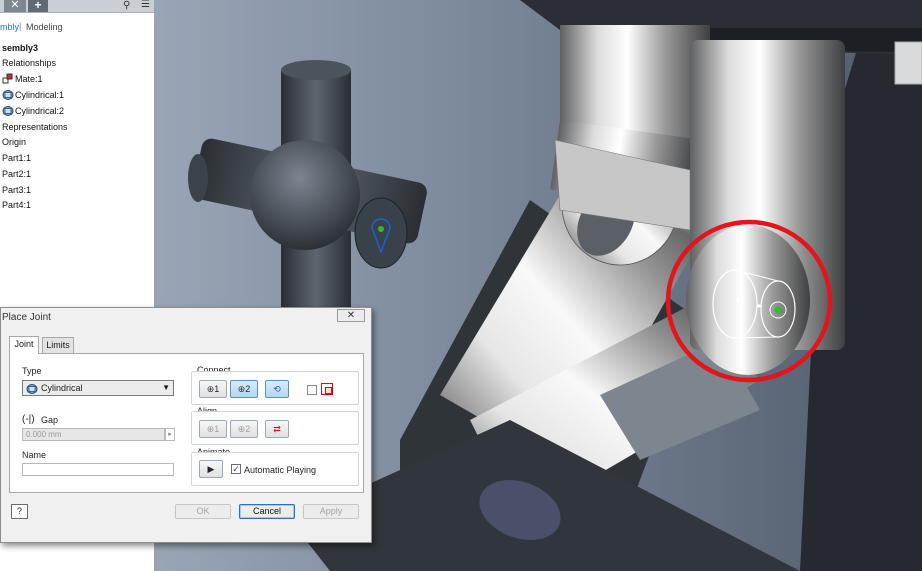 The height and width of the screenshot is (571, 922). I want to click on gap-input: 0.000 mm, so click(93, 434).